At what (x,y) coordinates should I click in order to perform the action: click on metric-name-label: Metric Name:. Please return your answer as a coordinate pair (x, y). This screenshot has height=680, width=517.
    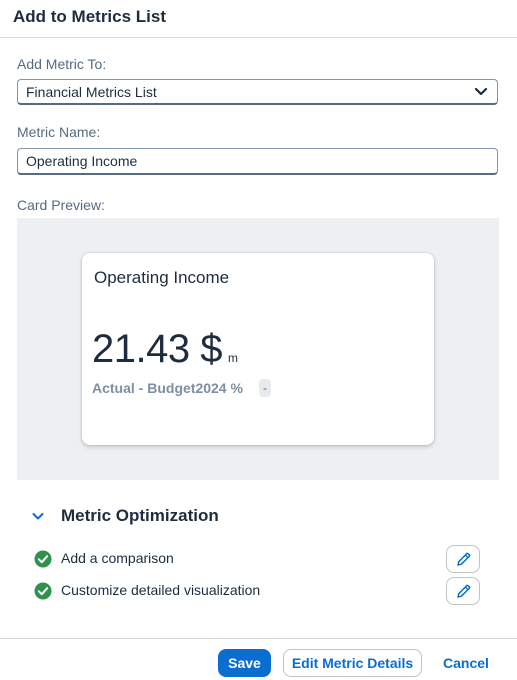
    Looking at the image, I should click on (59, 132).